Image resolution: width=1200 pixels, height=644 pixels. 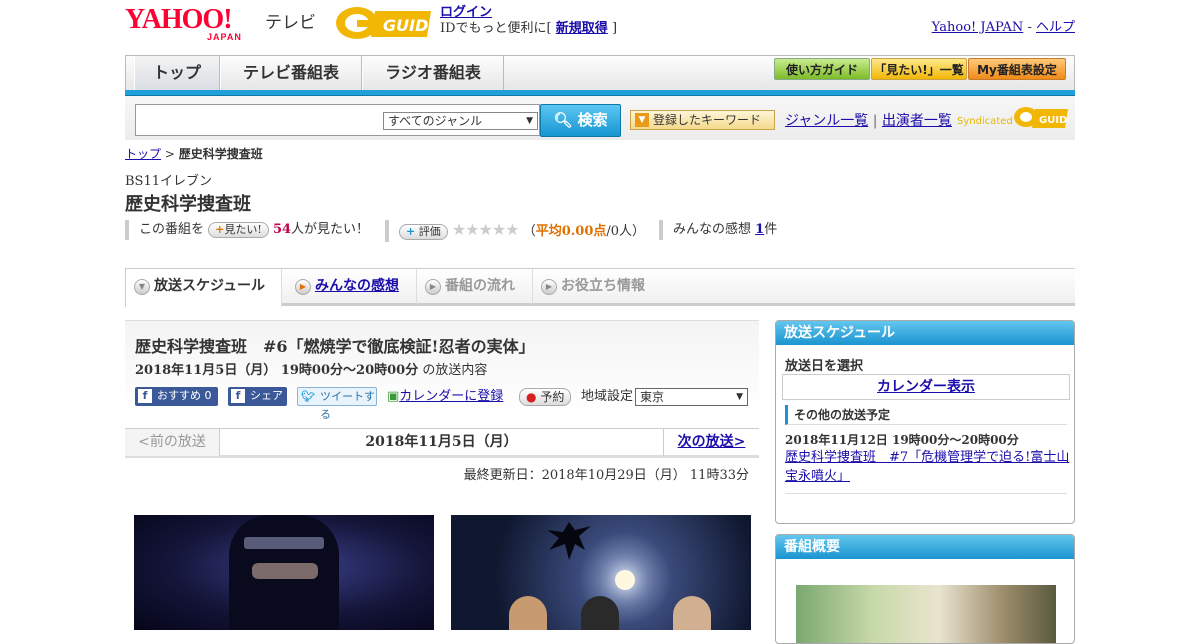 What do you see at coordinates (308, 396) in the screenshot?
I see `twitter-bird-icon: 🐦︎` at bounding box center [308, 396].